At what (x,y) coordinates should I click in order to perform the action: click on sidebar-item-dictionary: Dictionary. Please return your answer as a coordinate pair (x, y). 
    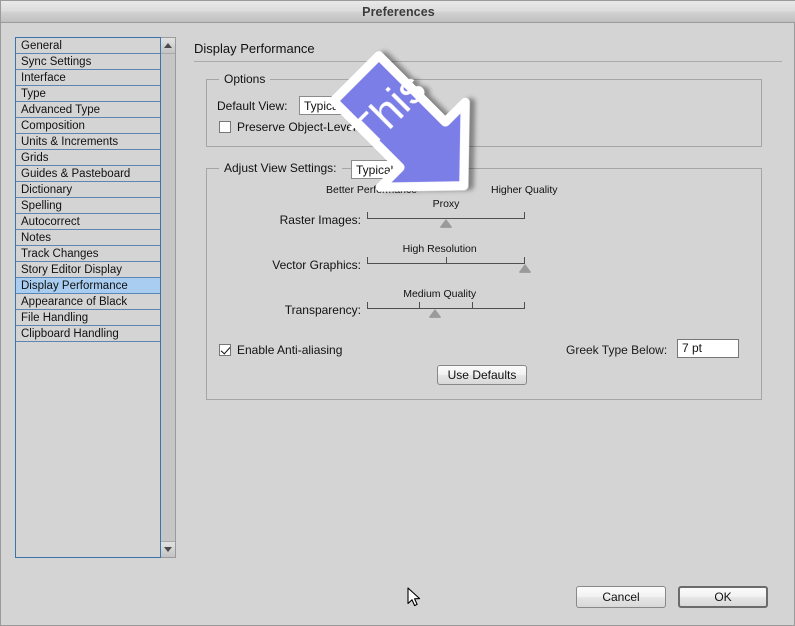
    Looking at the image, I should click on (88, 190).